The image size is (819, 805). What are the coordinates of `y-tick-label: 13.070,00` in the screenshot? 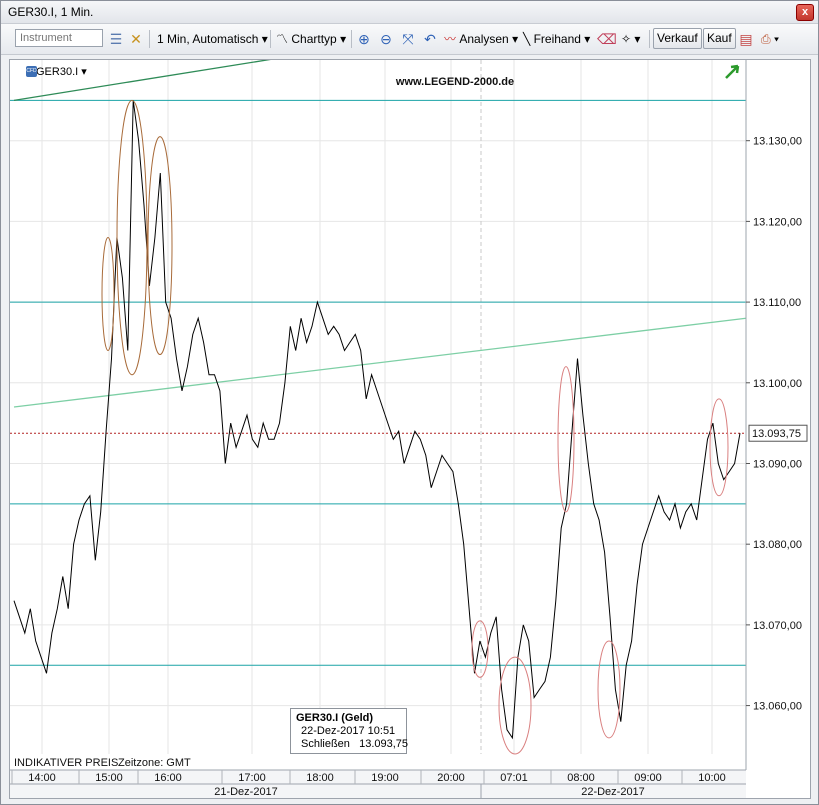 It's located at (777, 626).